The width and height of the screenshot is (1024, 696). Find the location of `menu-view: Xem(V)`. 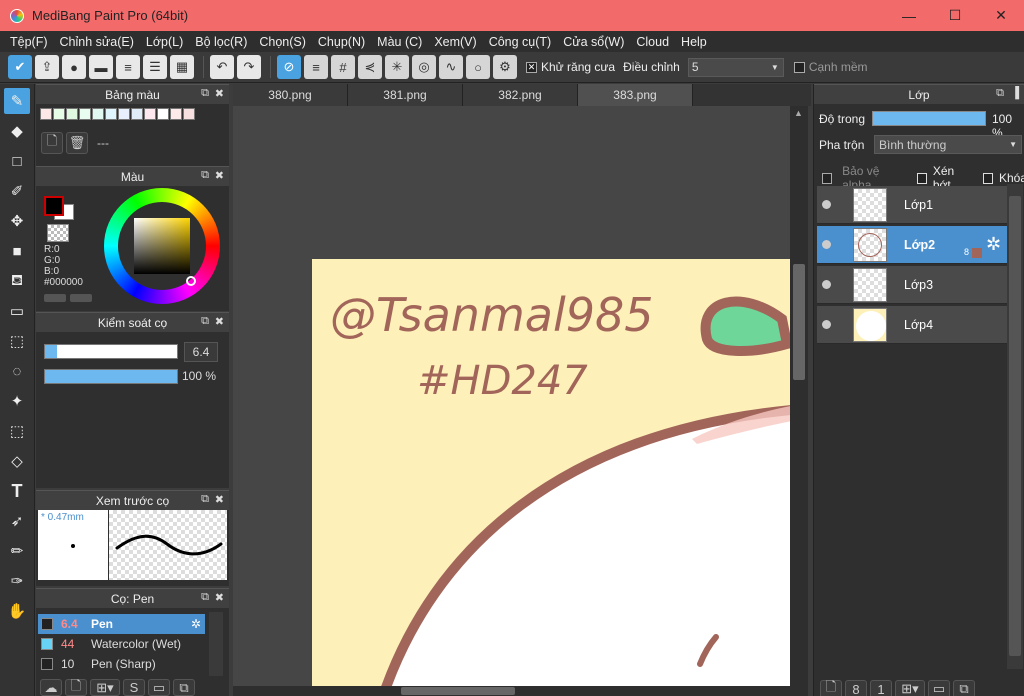

menu-view: Xem(V) is located at coordinates (455, 42).